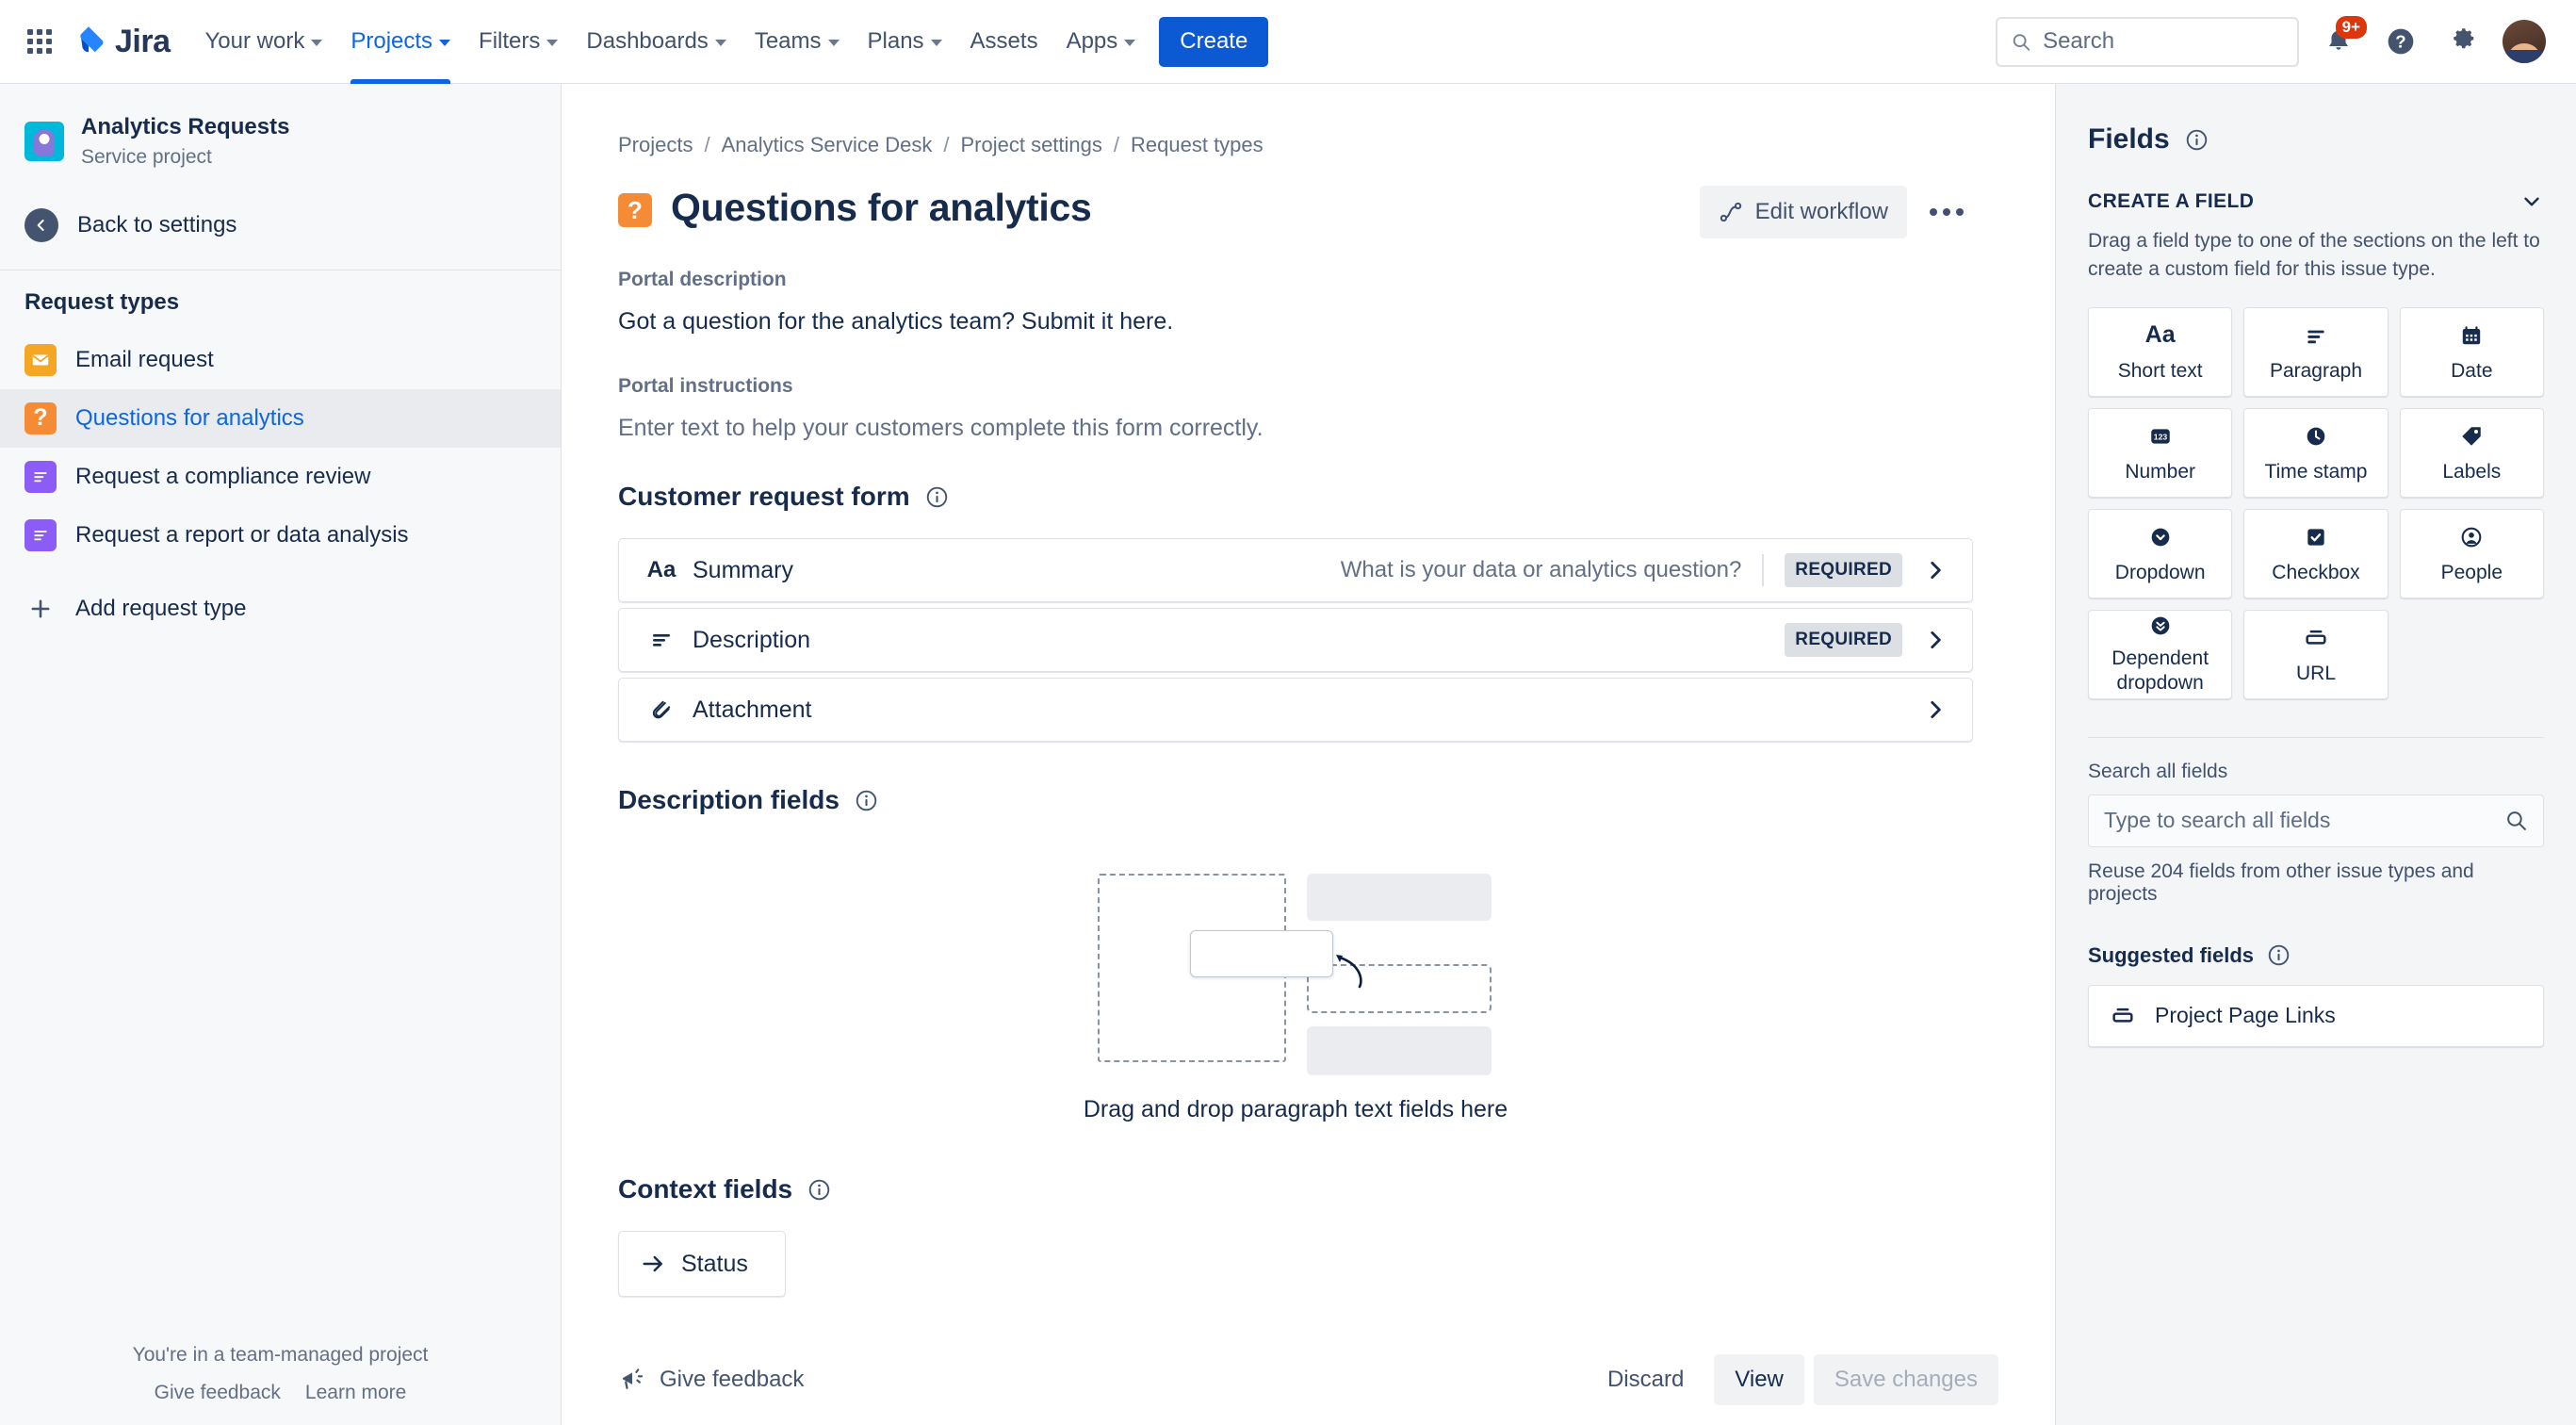  Describe the element at coordinates (2471, 335) in the screenshot. I see `calendar-icon` at that location.